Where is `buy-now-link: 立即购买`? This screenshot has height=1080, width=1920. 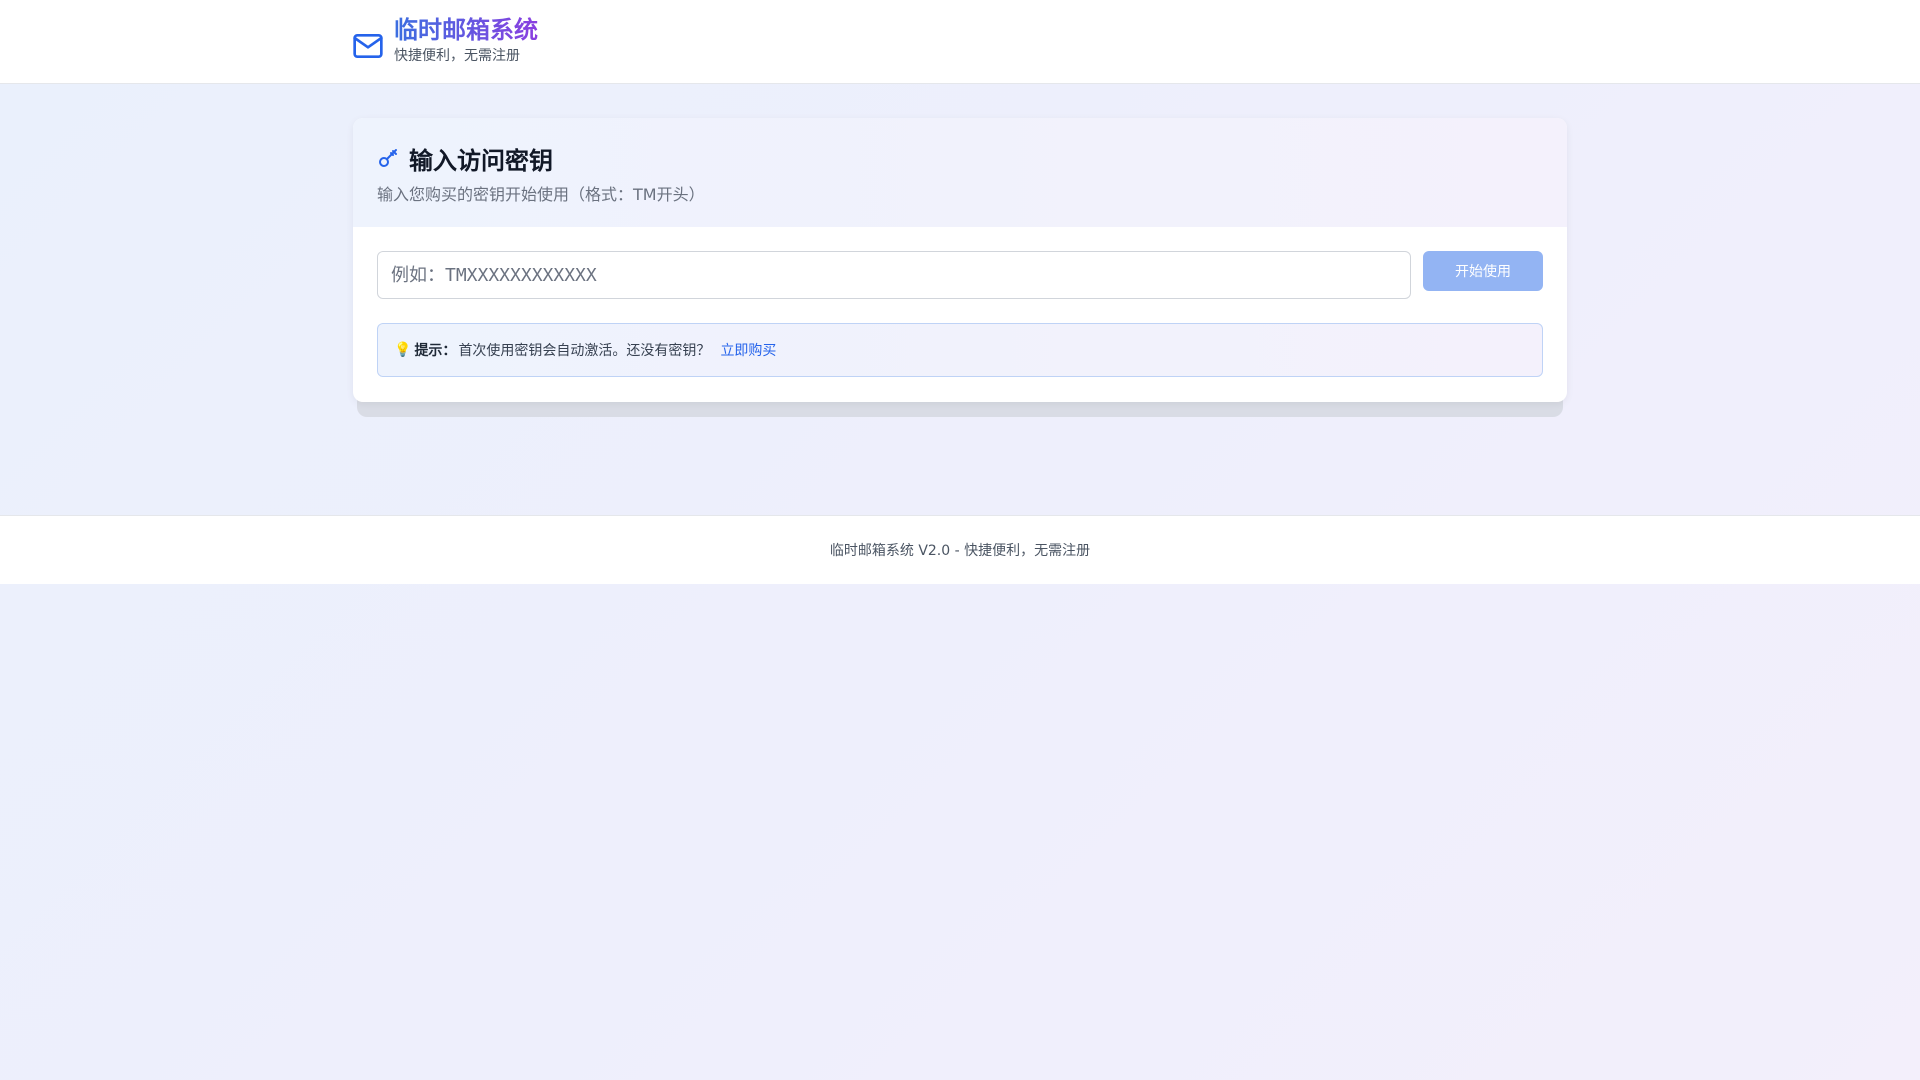
buy-now-link: 立即购买 is located at coordinates (748, 350).